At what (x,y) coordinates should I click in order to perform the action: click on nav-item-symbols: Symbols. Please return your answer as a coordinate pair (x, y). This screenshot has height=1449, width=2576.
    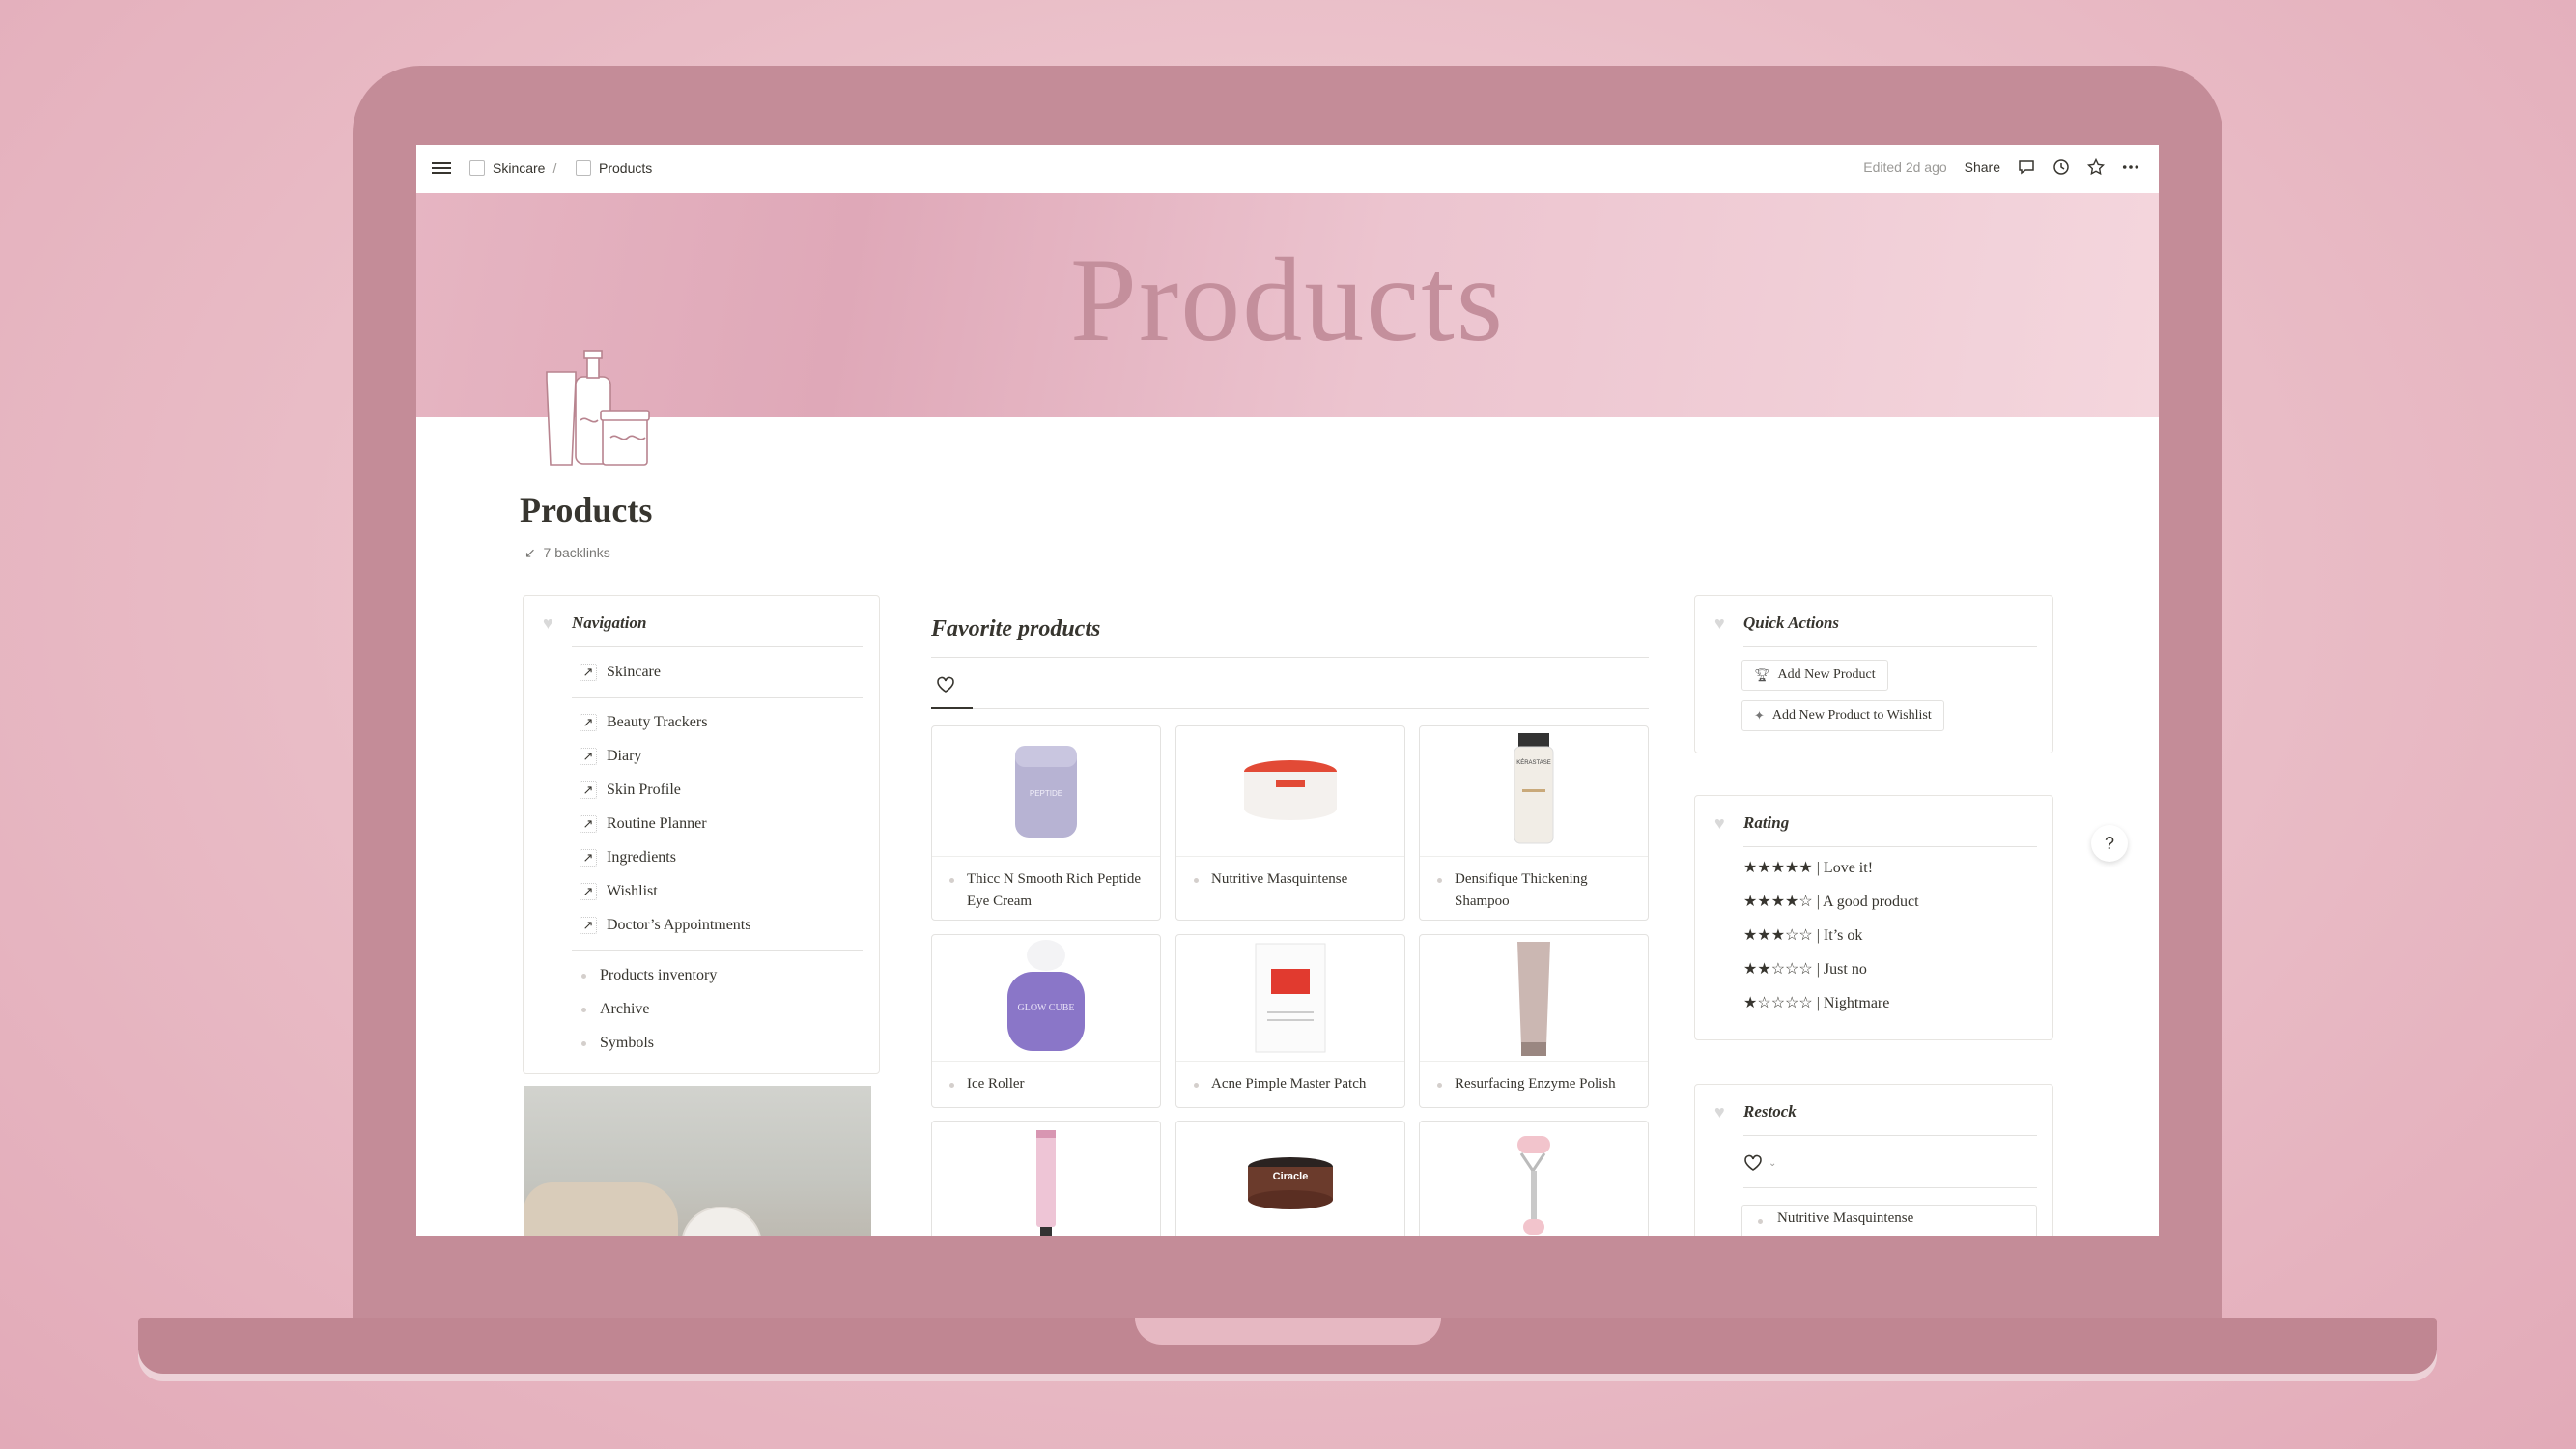
    Looking at the image, I should click on (617, 1043).